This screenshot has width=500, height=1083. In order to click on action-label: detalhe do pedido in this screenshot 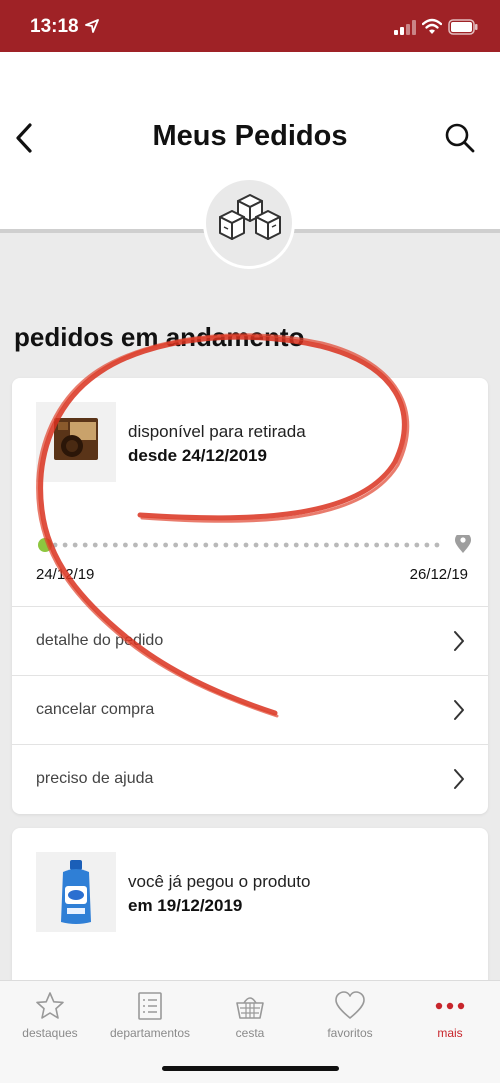, I will do `click(100, 640)`.